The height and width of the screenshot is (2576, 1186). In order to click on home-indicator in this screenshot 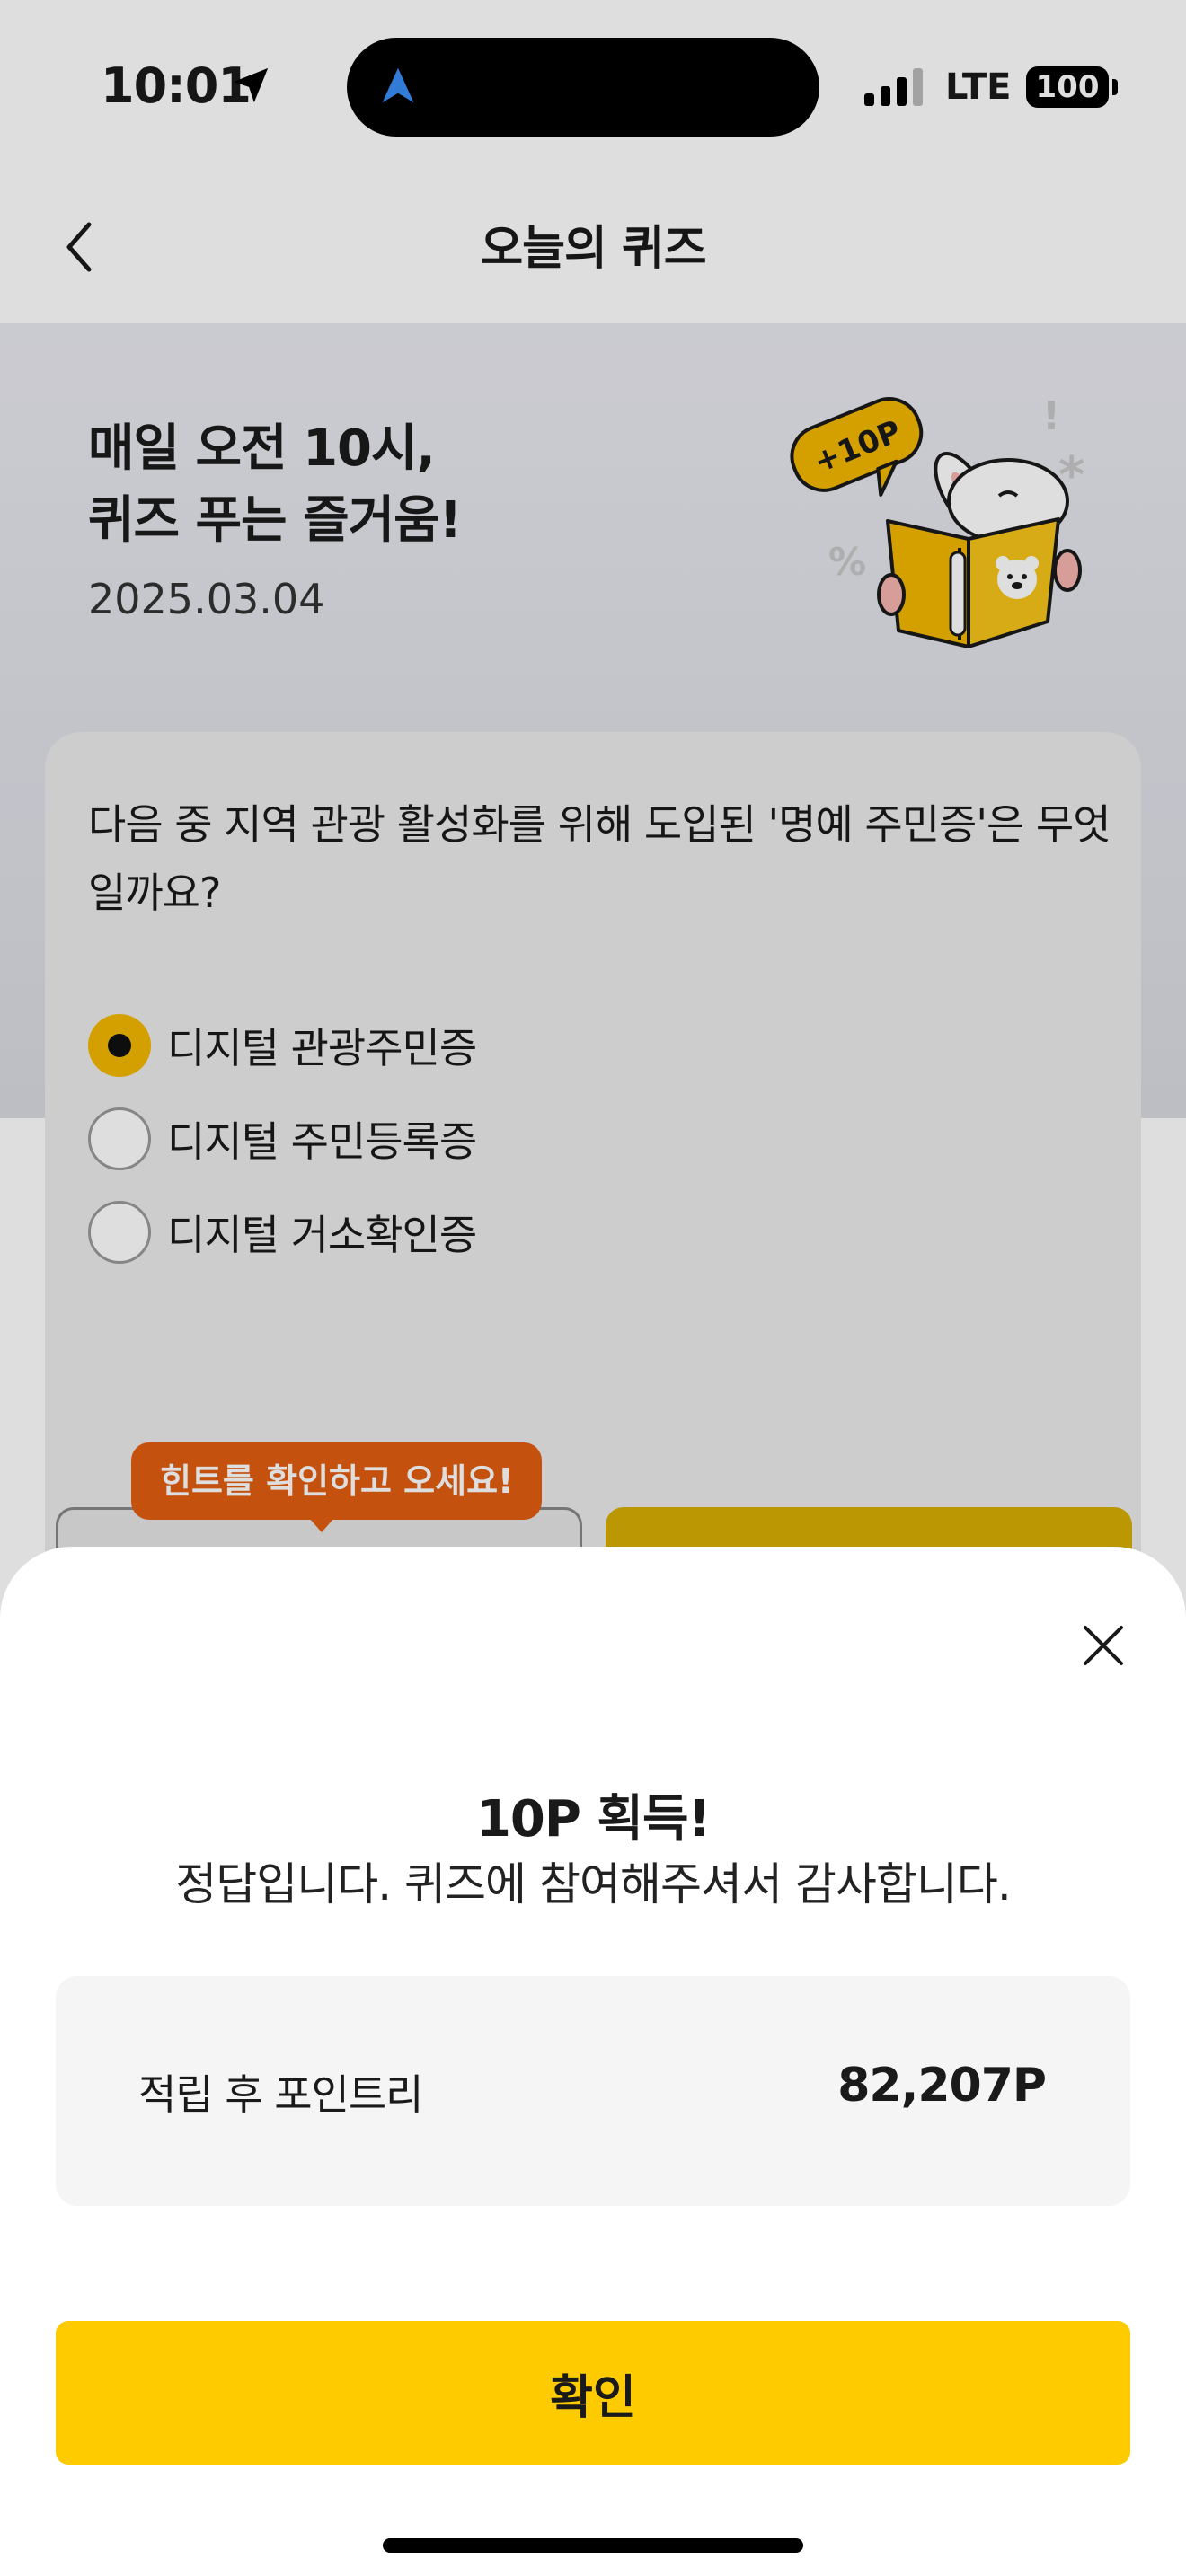, I will do `click(593, 2545)`.